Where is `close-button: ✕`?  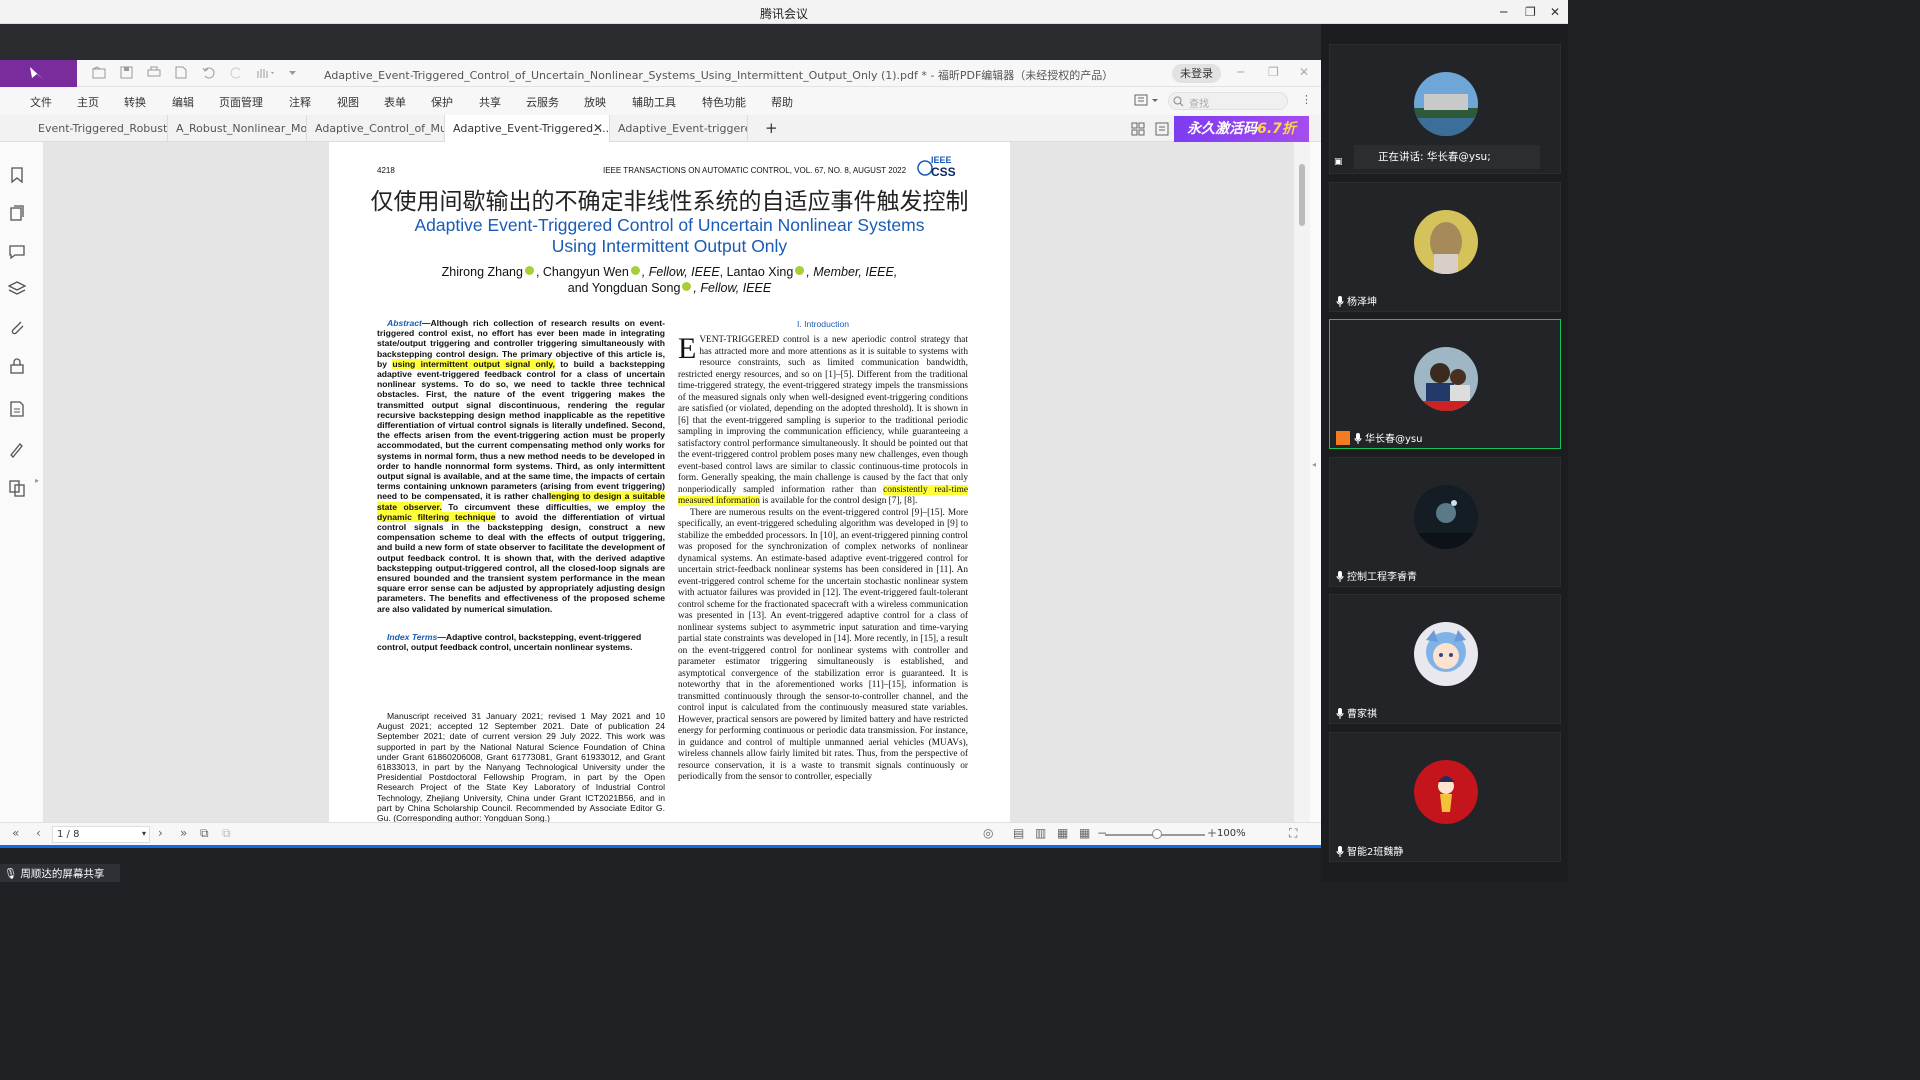
close-button: ✕ is located at coordinates (1555, 12).